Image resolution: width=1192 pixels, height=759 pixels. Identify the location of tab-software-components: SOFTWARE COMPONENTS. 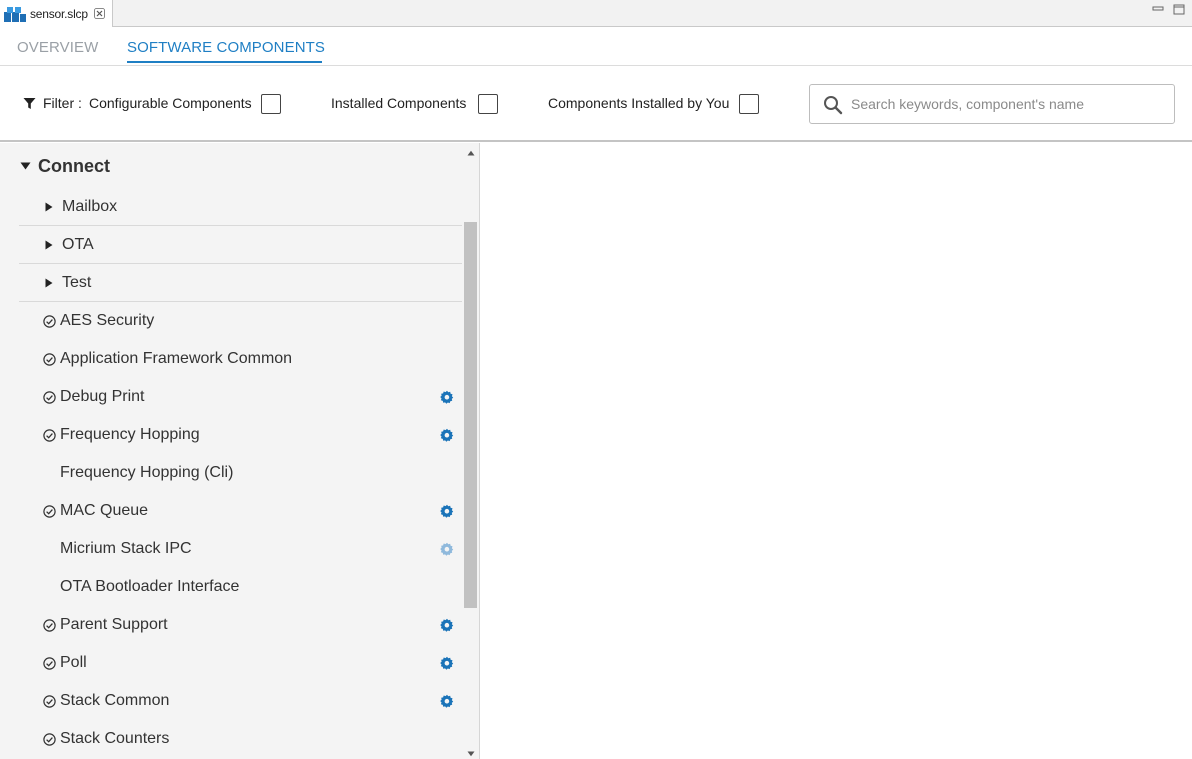
(226, 47).